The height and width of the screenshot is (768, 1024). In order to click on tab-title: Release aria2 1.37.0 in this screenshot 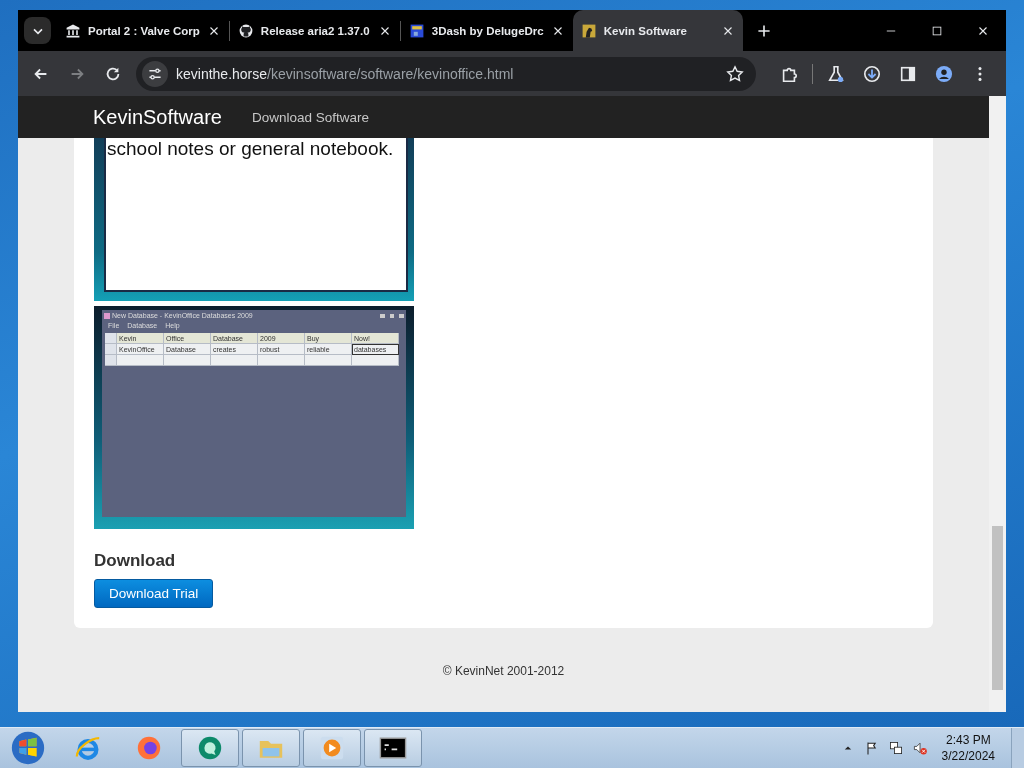, I will do `click(315, 30)`.